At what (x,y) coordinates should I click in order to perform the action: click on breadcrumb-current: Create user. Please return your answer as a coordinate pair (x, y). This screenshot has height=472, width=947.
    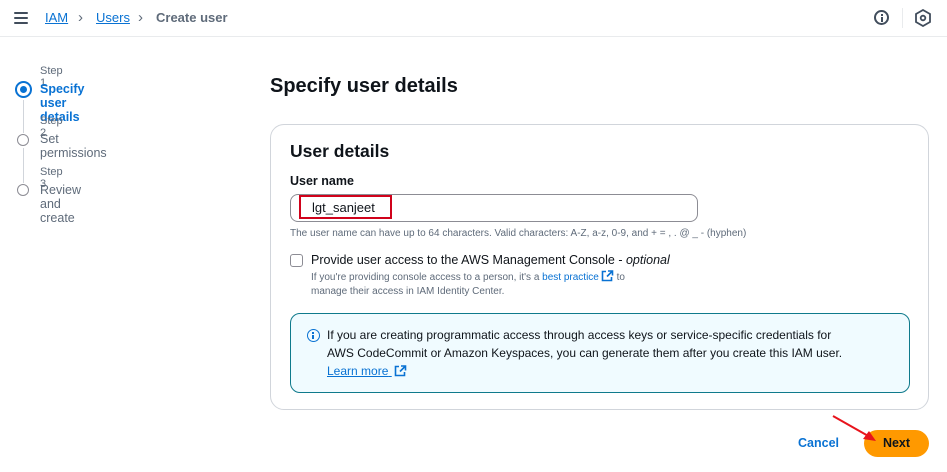
    Looking at the image, I should click on (192, 17).